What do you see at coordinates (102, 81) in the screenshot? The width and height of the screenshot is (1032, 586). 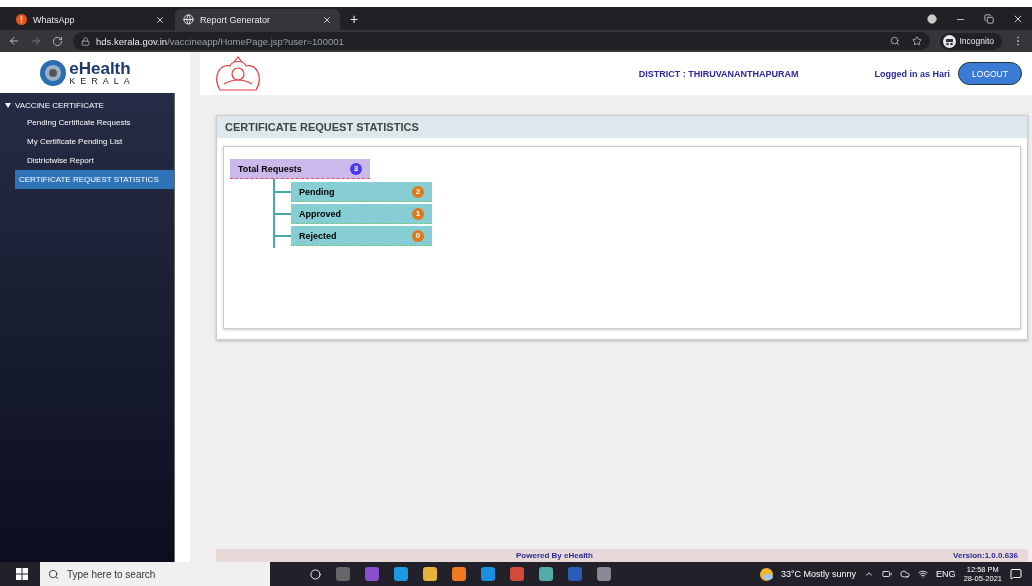 I see `logo-subtitle: KERALA` at bounding box center [102, 81].